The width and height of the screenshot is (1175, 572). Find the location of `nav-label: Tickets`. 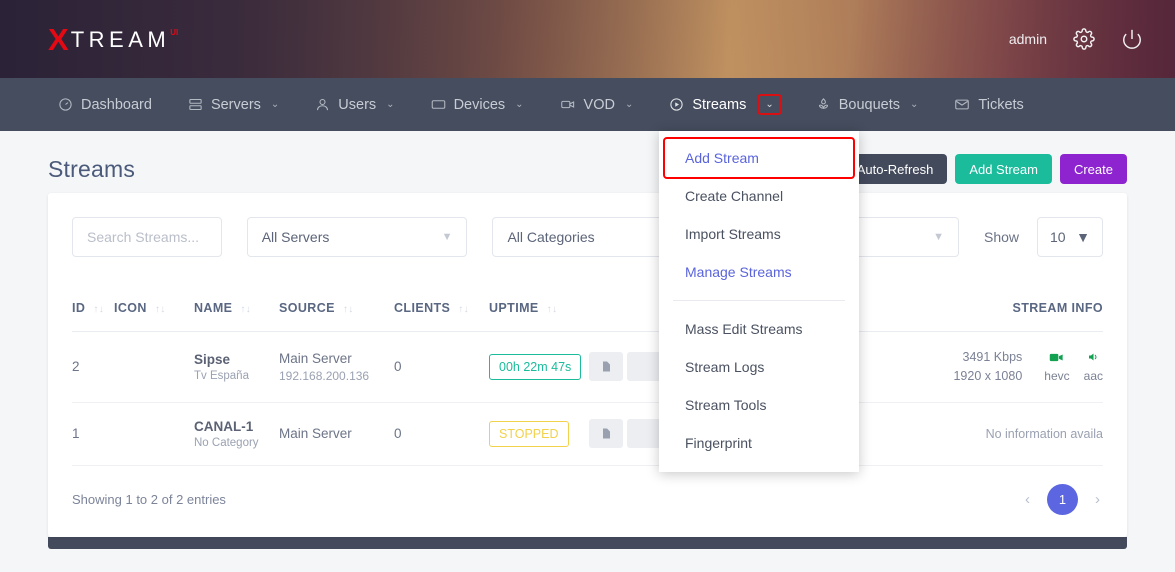

nav-label: Tickets is located at coordinates (1001, 104).